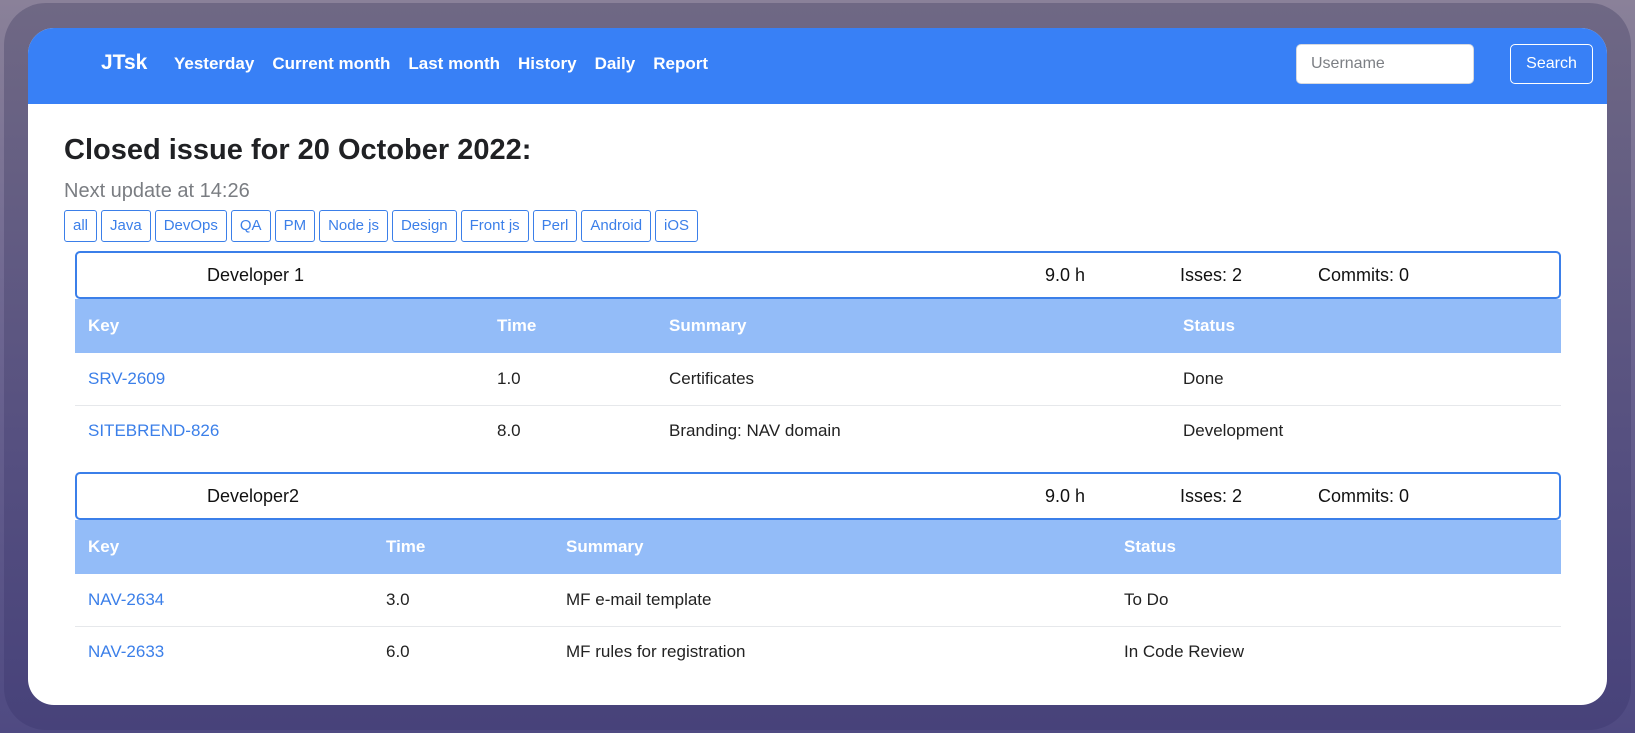 The height and width of the screenshot is (733, 1635). What do you see at coordinates (256, 275) in the screenshot?
I see `developer-name: Developer 1` at bounding box center [256, 275].